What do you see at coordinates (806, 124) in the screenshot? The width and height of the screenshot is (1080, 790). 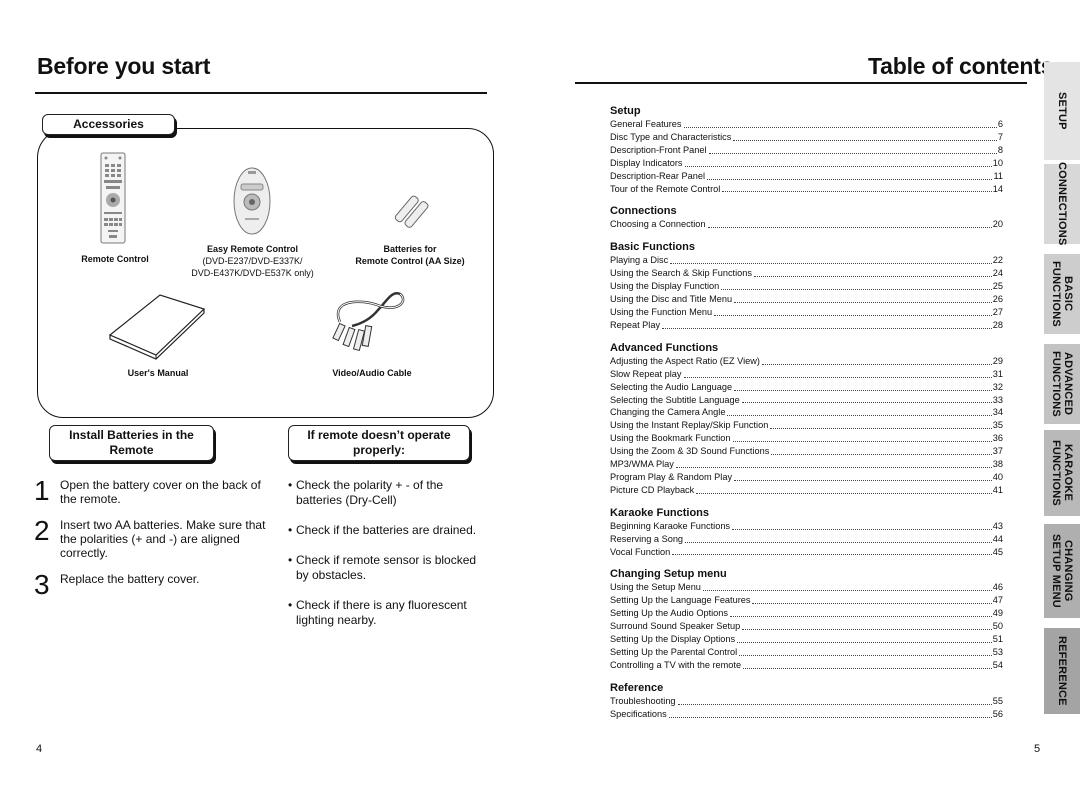 I see `toc-entry: General Features 6` at bounding box center [806, 124].